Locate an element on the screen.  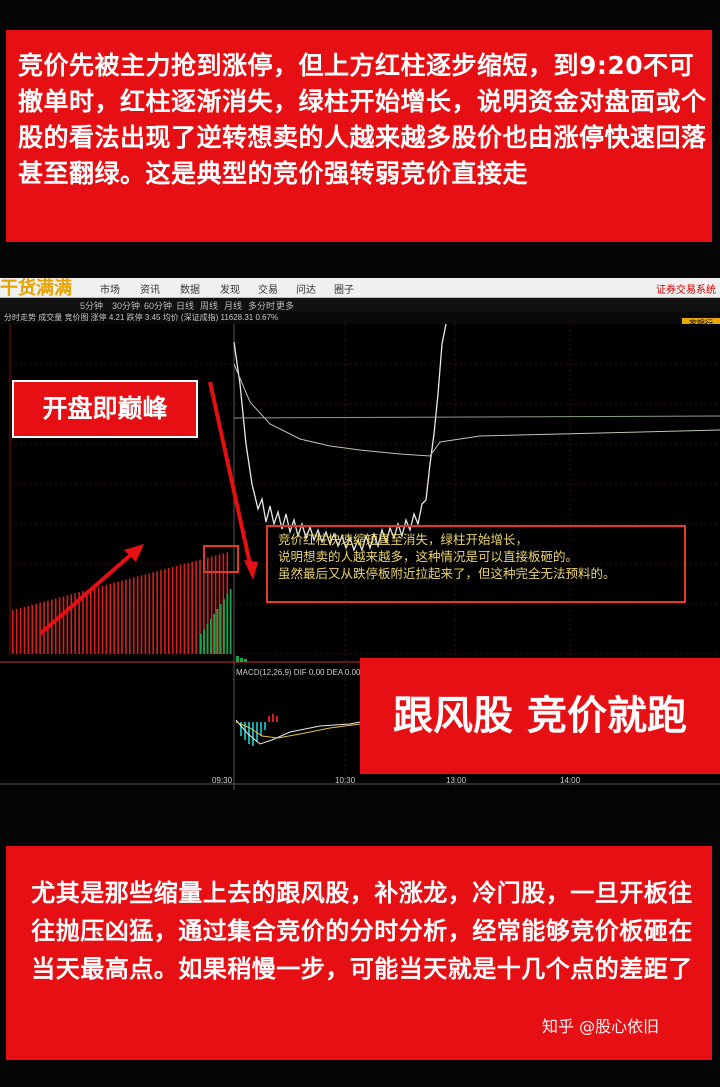
tab-week: 周线 is located at coordinates (209, 305).